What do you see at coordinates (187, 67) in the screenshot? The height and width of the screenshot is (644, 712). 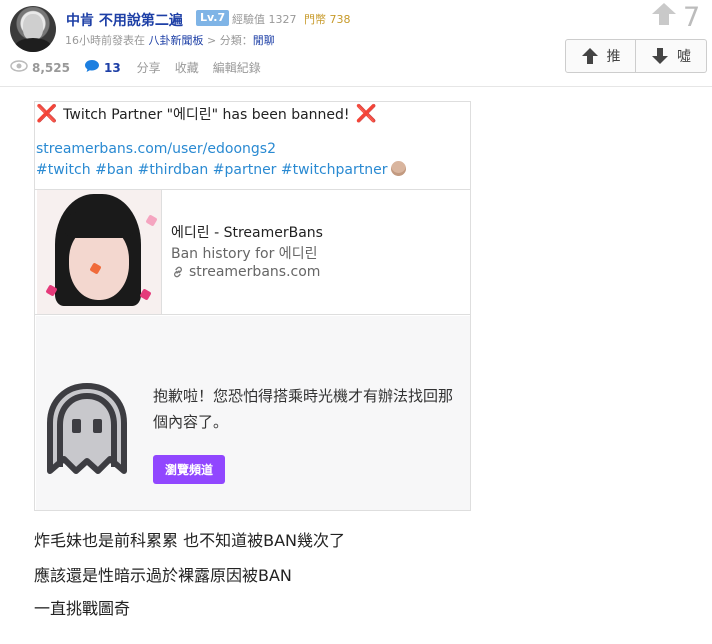 I see `favorite-button: 收藏` at bounding box center [187, 67].